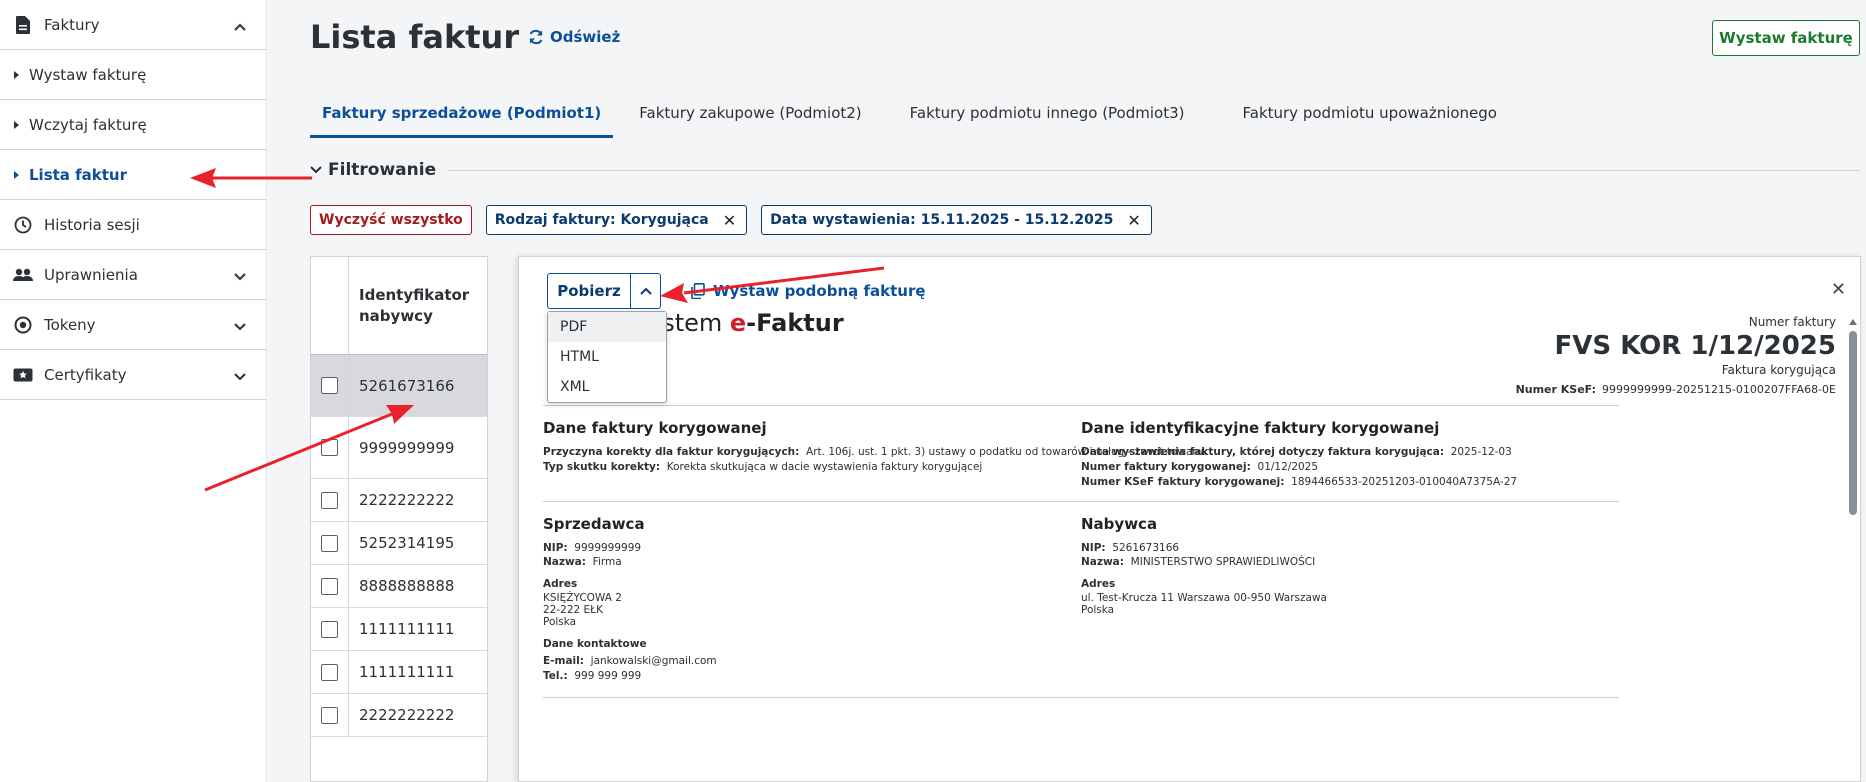  I want to click on buyer-id-cell: 1111111111, so click(407, 672).